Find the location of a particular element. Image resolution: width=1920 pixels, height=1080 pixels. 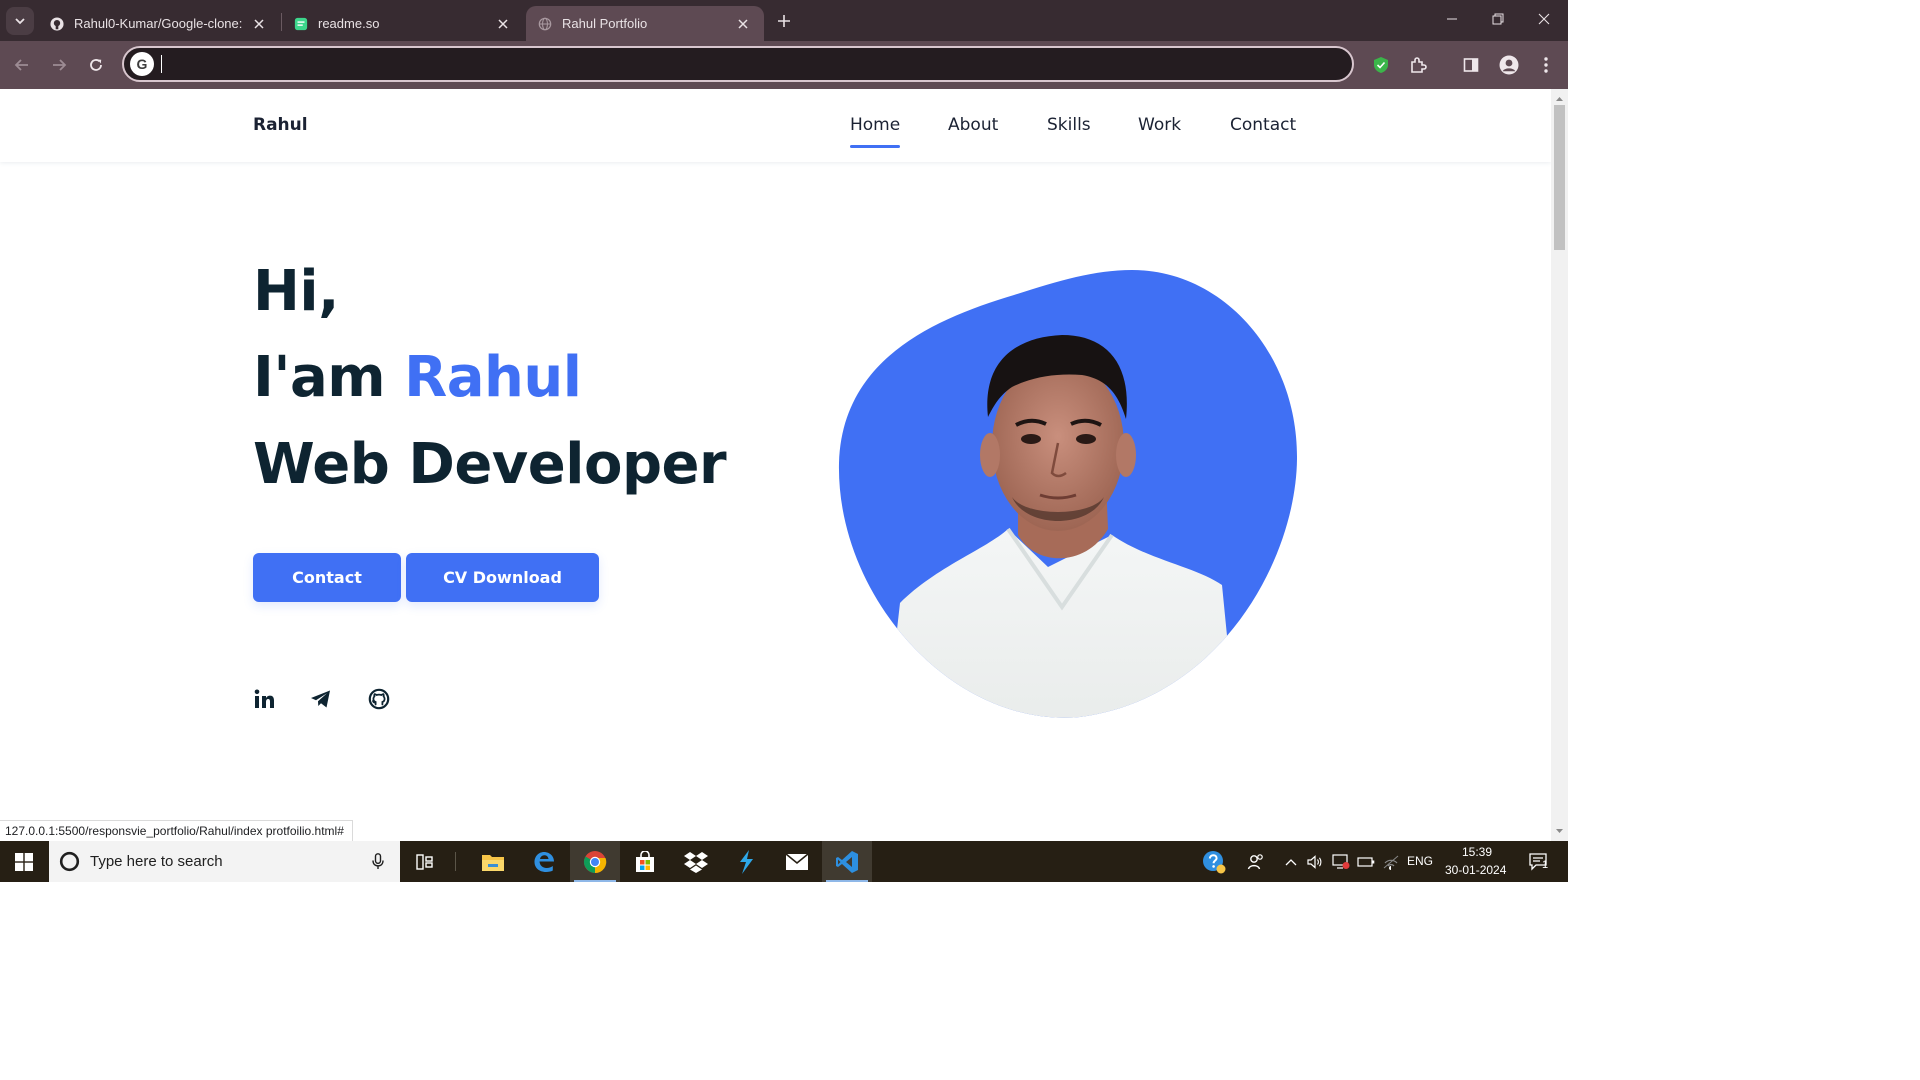

window-close-button is located at coordinates (1544, 19).